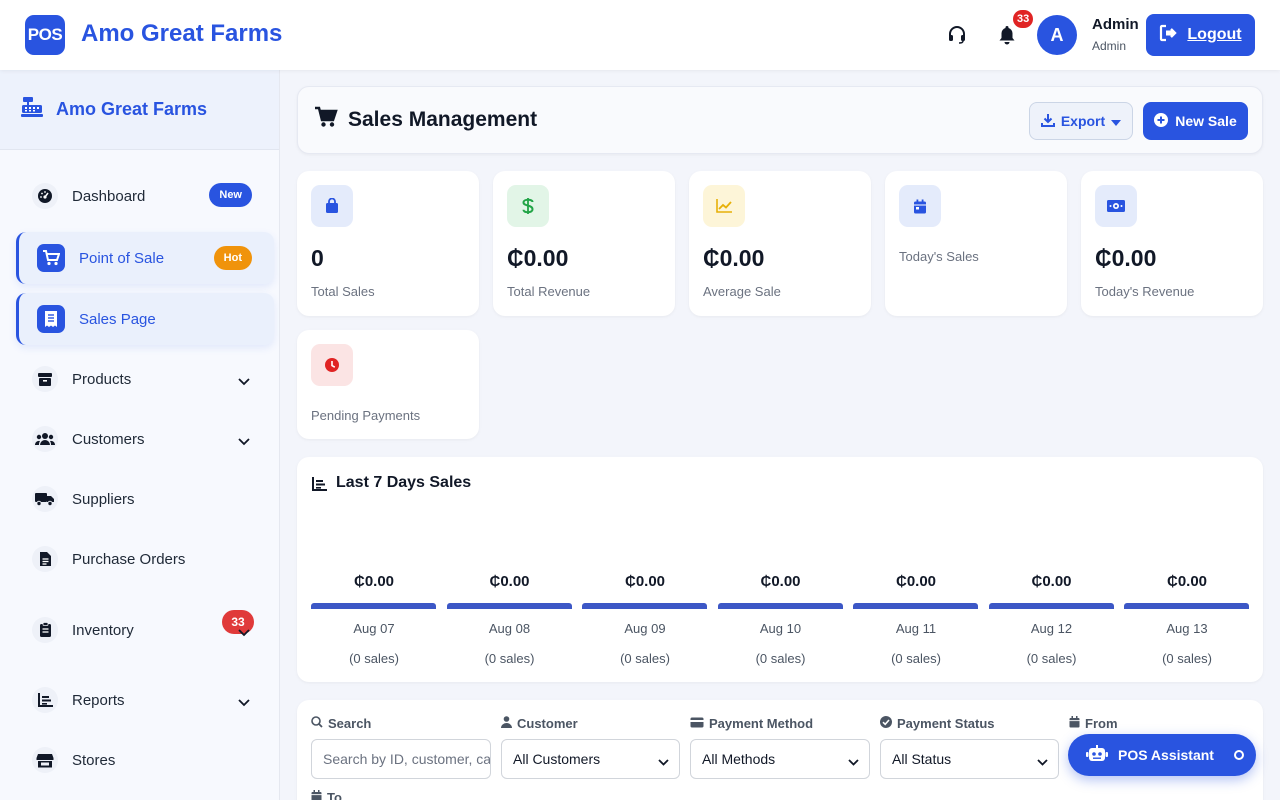 The image size is (1280, 800). Describe the element at coordinates (1097, 755) in the screenshot. I see `robot-icon` at that location.